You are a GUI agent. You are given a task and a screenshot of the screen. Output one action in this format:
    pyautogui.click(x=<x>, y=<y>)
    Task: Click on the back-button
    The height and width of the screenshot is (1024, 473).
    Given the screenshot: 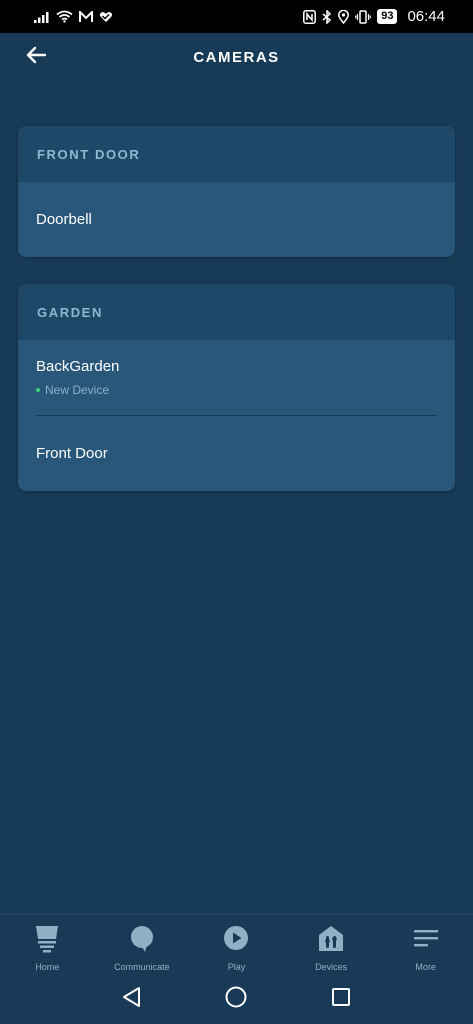 What is the action you would take?
    pyautogui.click(x=36, y=57)
    